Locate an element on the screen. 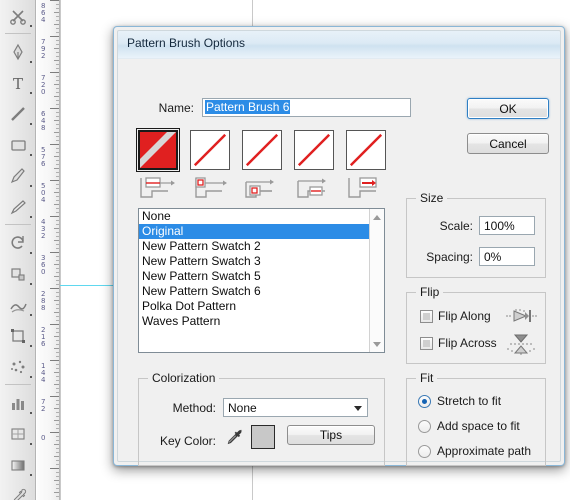  outer-corner-tile-swatch is located at coordinates (210, 150).